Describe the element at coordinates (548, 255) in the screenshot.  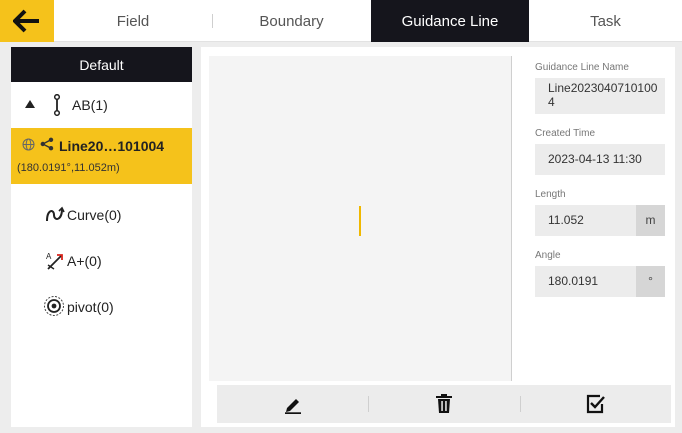
I see `angle-label: Angle` at that location.